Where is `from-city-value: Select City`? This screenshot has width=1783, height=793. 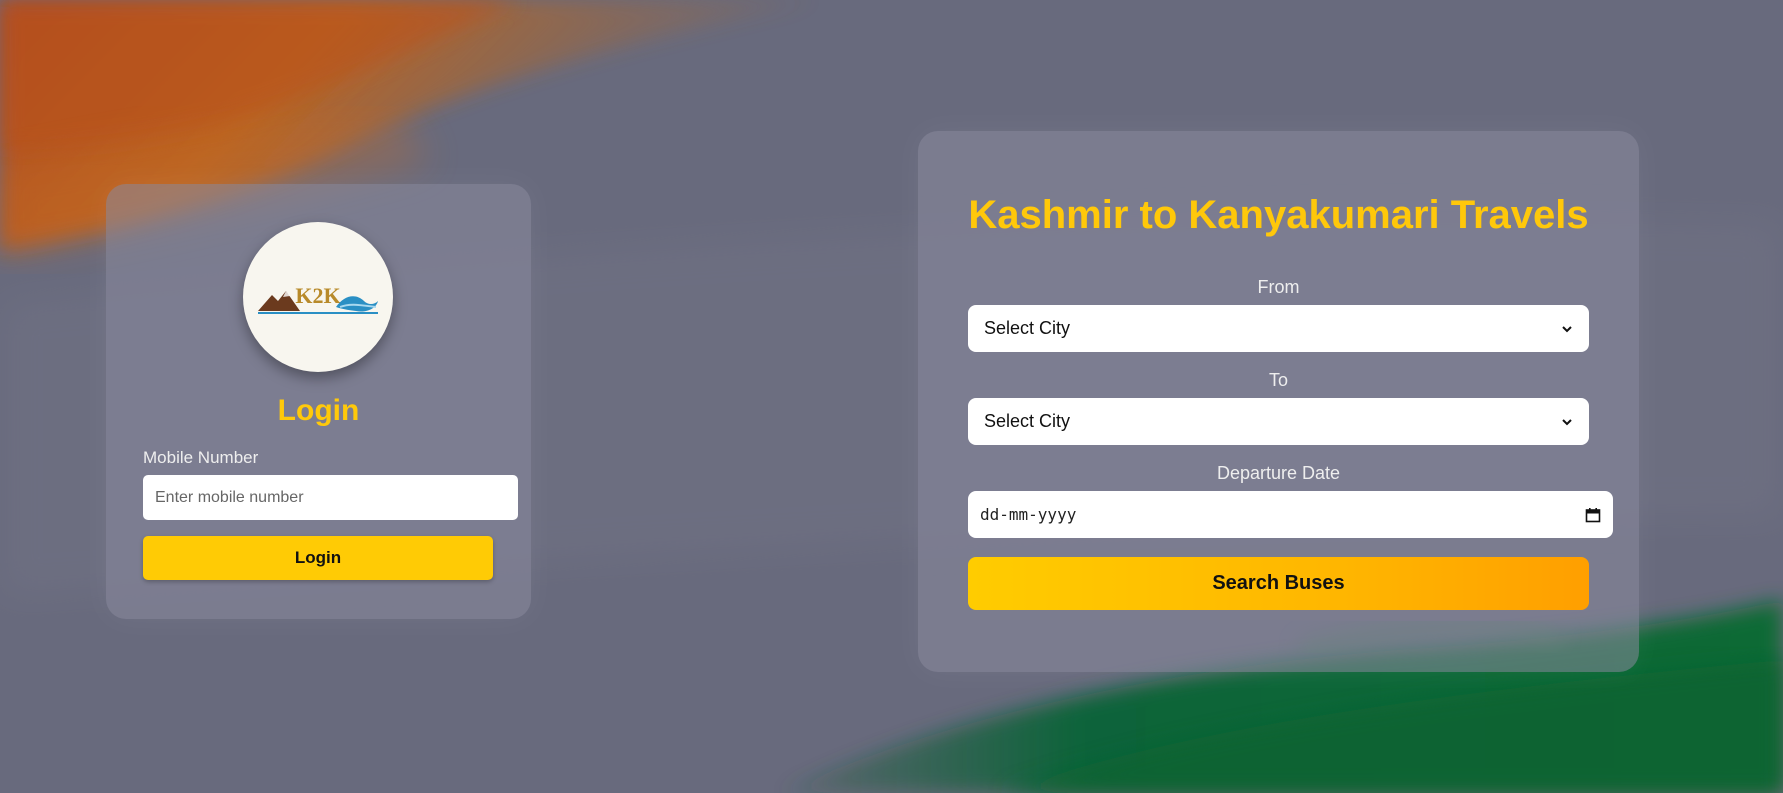 from-city-value: Select City is located at coordinates (1027, 328).